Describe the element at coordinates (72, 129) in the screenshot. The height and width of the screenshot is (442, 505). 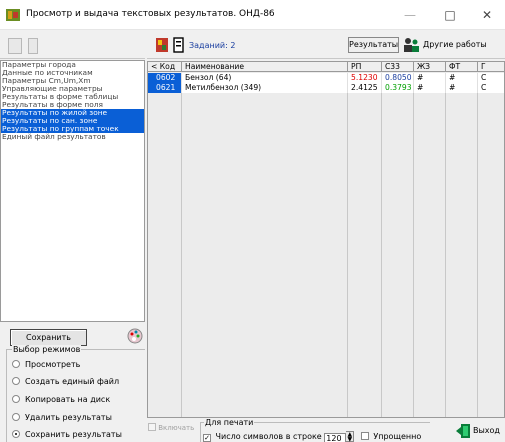
I see `list-item-selected: Результаты по группам точек` at that location.